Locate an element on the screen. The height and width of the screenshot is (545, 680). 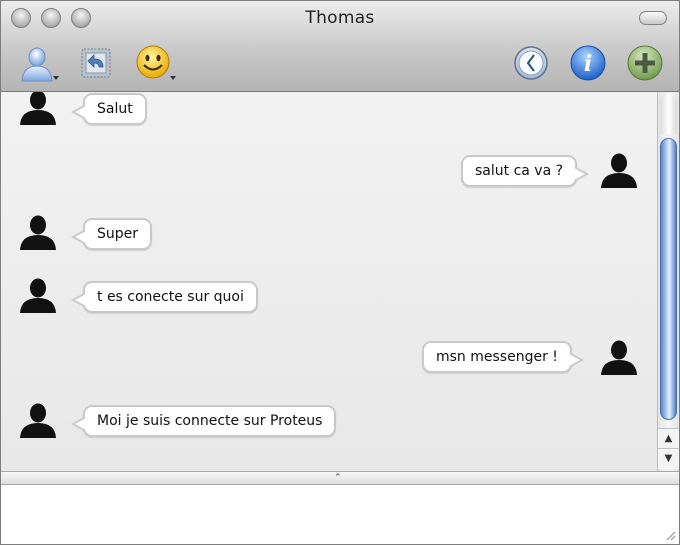
smiley-button is located at coordinates (157, 64).